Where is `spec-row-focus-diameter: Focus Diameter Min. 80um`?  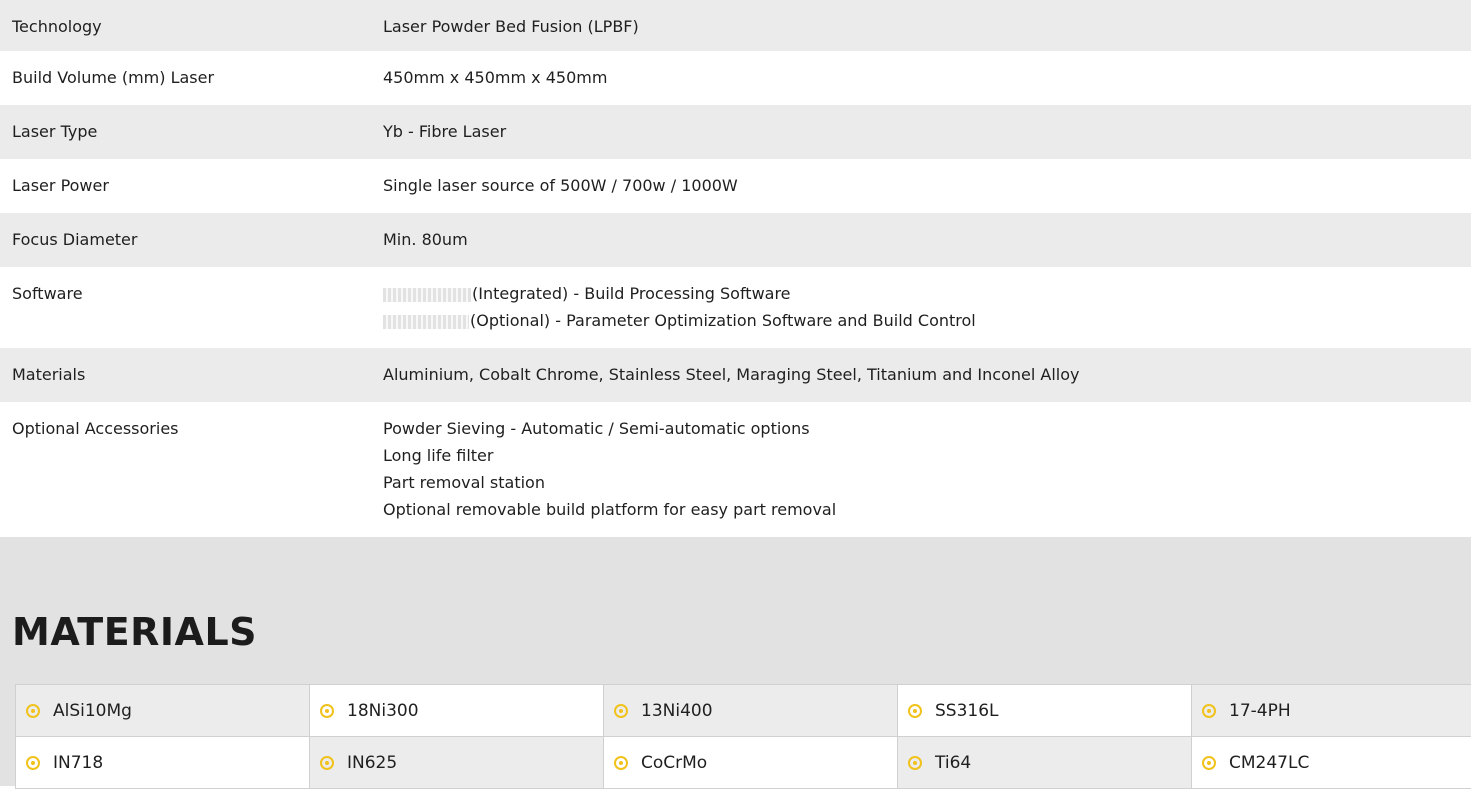
spec-row-focus-diameter: Focus Diameter Min. 80um is located at coordinates (735, 240).